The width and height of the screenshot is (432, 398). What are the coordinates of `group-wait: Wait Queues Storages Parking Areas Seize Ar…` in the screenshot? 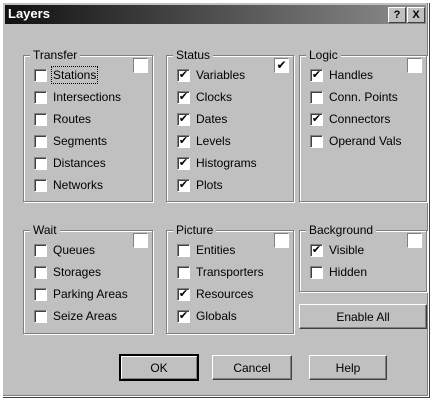 It's located at (88, 278).